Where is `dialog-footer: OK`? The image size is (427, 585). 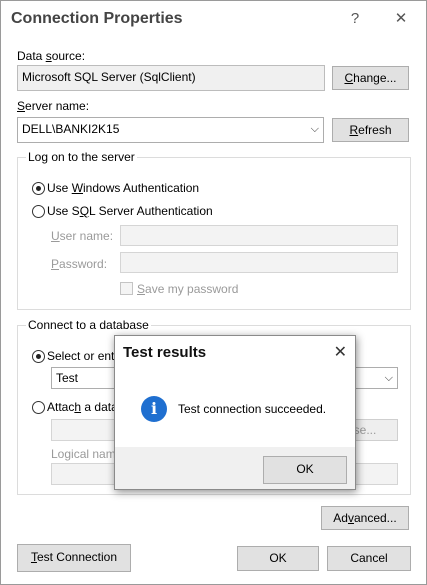
dialog-footer: OK is located at coordinates (235, 468).